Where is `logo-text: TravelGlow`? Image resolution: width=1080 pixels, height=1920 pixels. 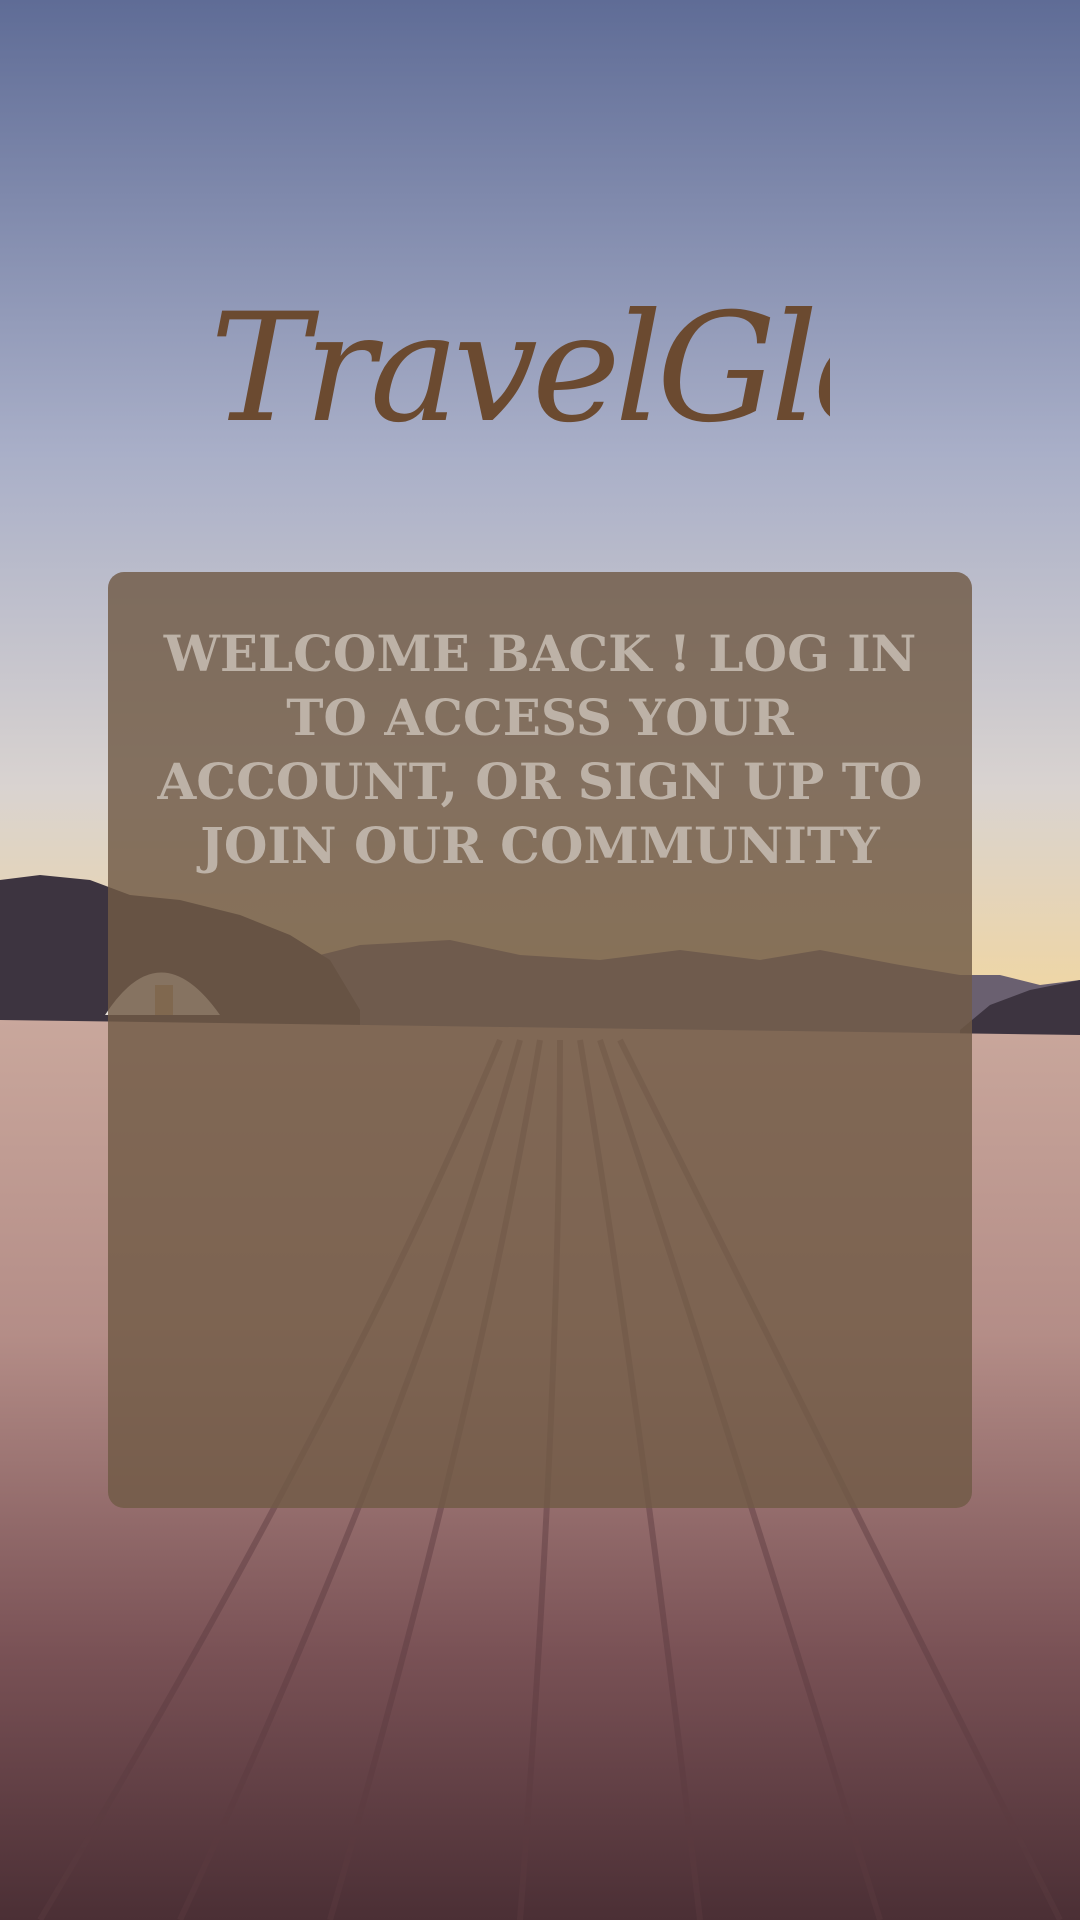
logo-text: TravelGlow is located at coordinates (520, 369).